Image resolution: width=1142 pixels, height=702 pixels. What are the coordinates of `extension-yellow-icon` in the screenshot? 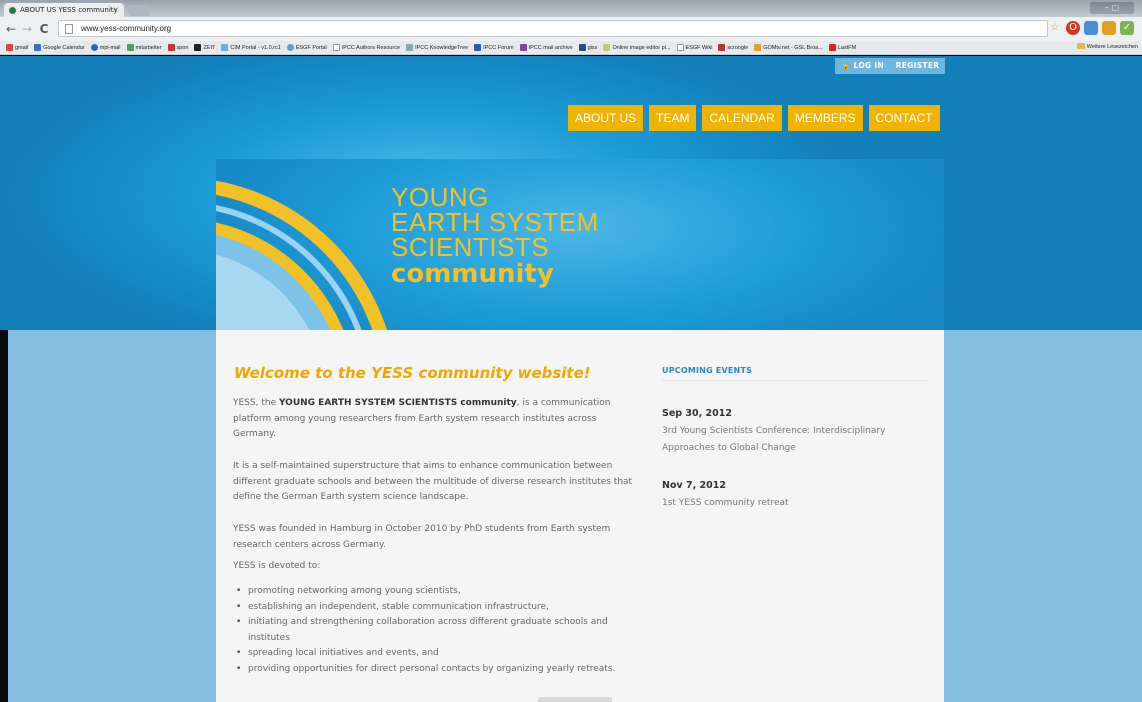 It's located at (1109, 28).